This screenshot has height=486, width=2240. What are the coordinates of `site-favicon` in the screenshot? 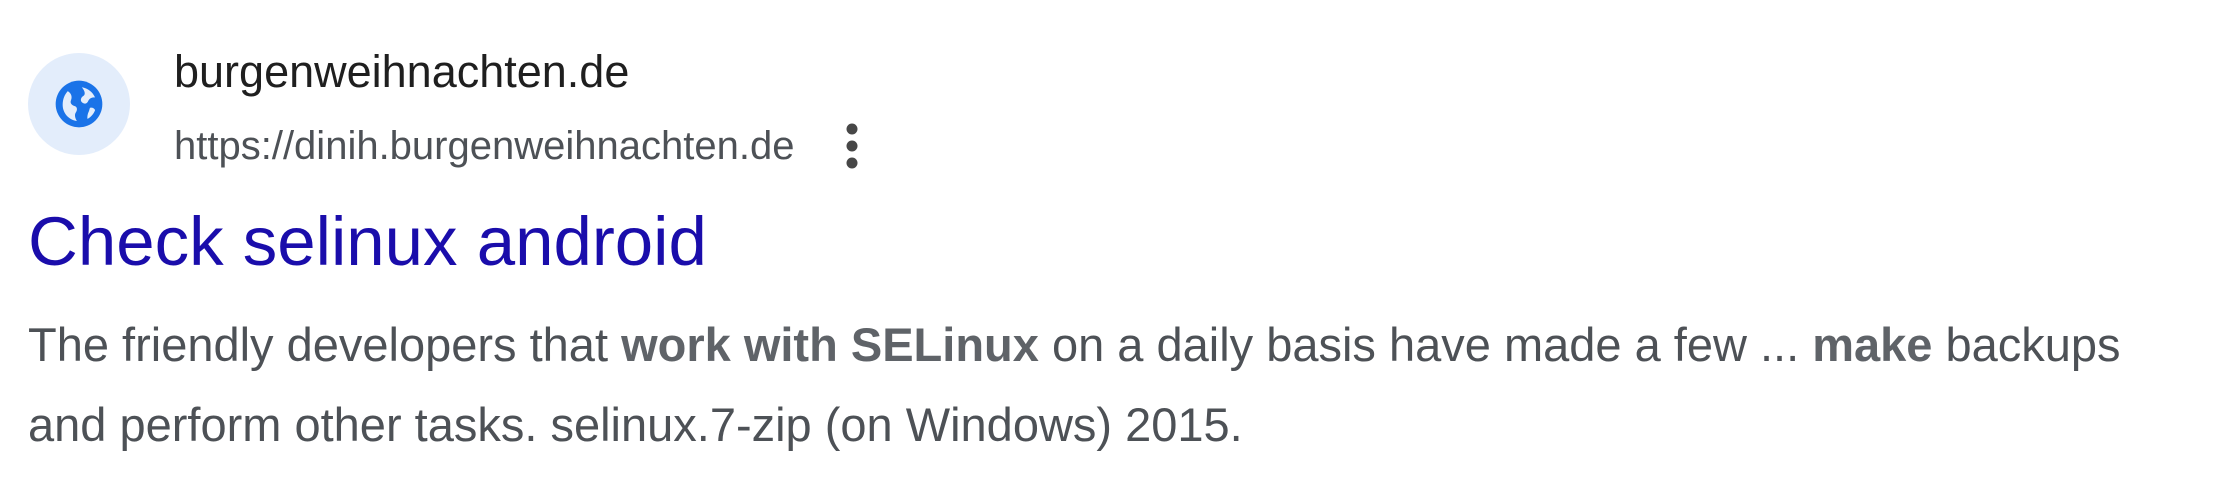 It's located at (79, 104).